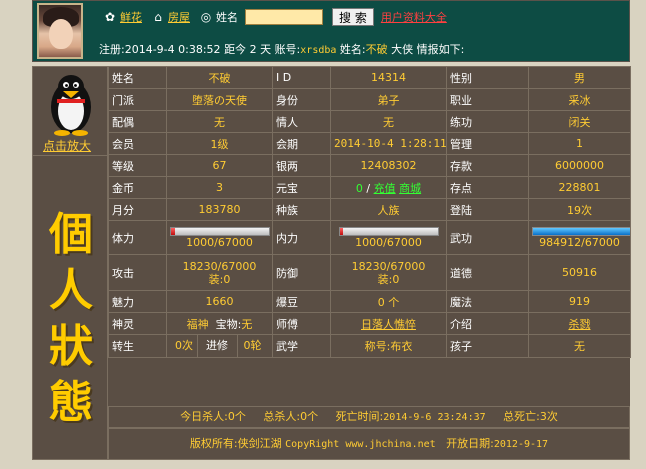 This screenshot has height=469, width=646. What do you see at coordinates (219, 187) in the screenshot?
I see `gold-value: 3` at bounding box center [219, 187].